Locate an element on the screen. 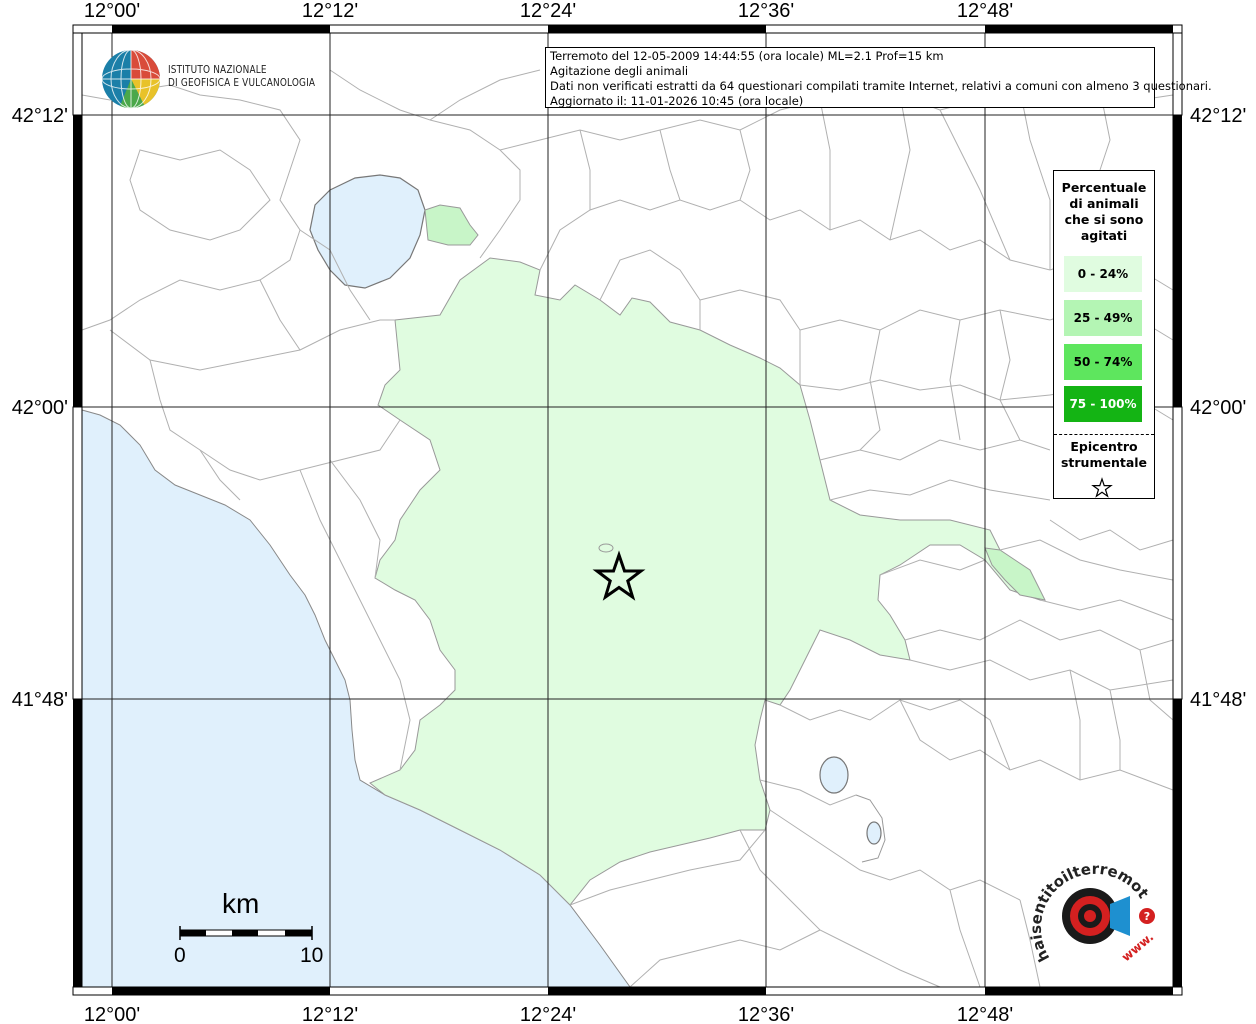 The image size is (1256, 1024). island-marker is located at coordinates (606, 548).